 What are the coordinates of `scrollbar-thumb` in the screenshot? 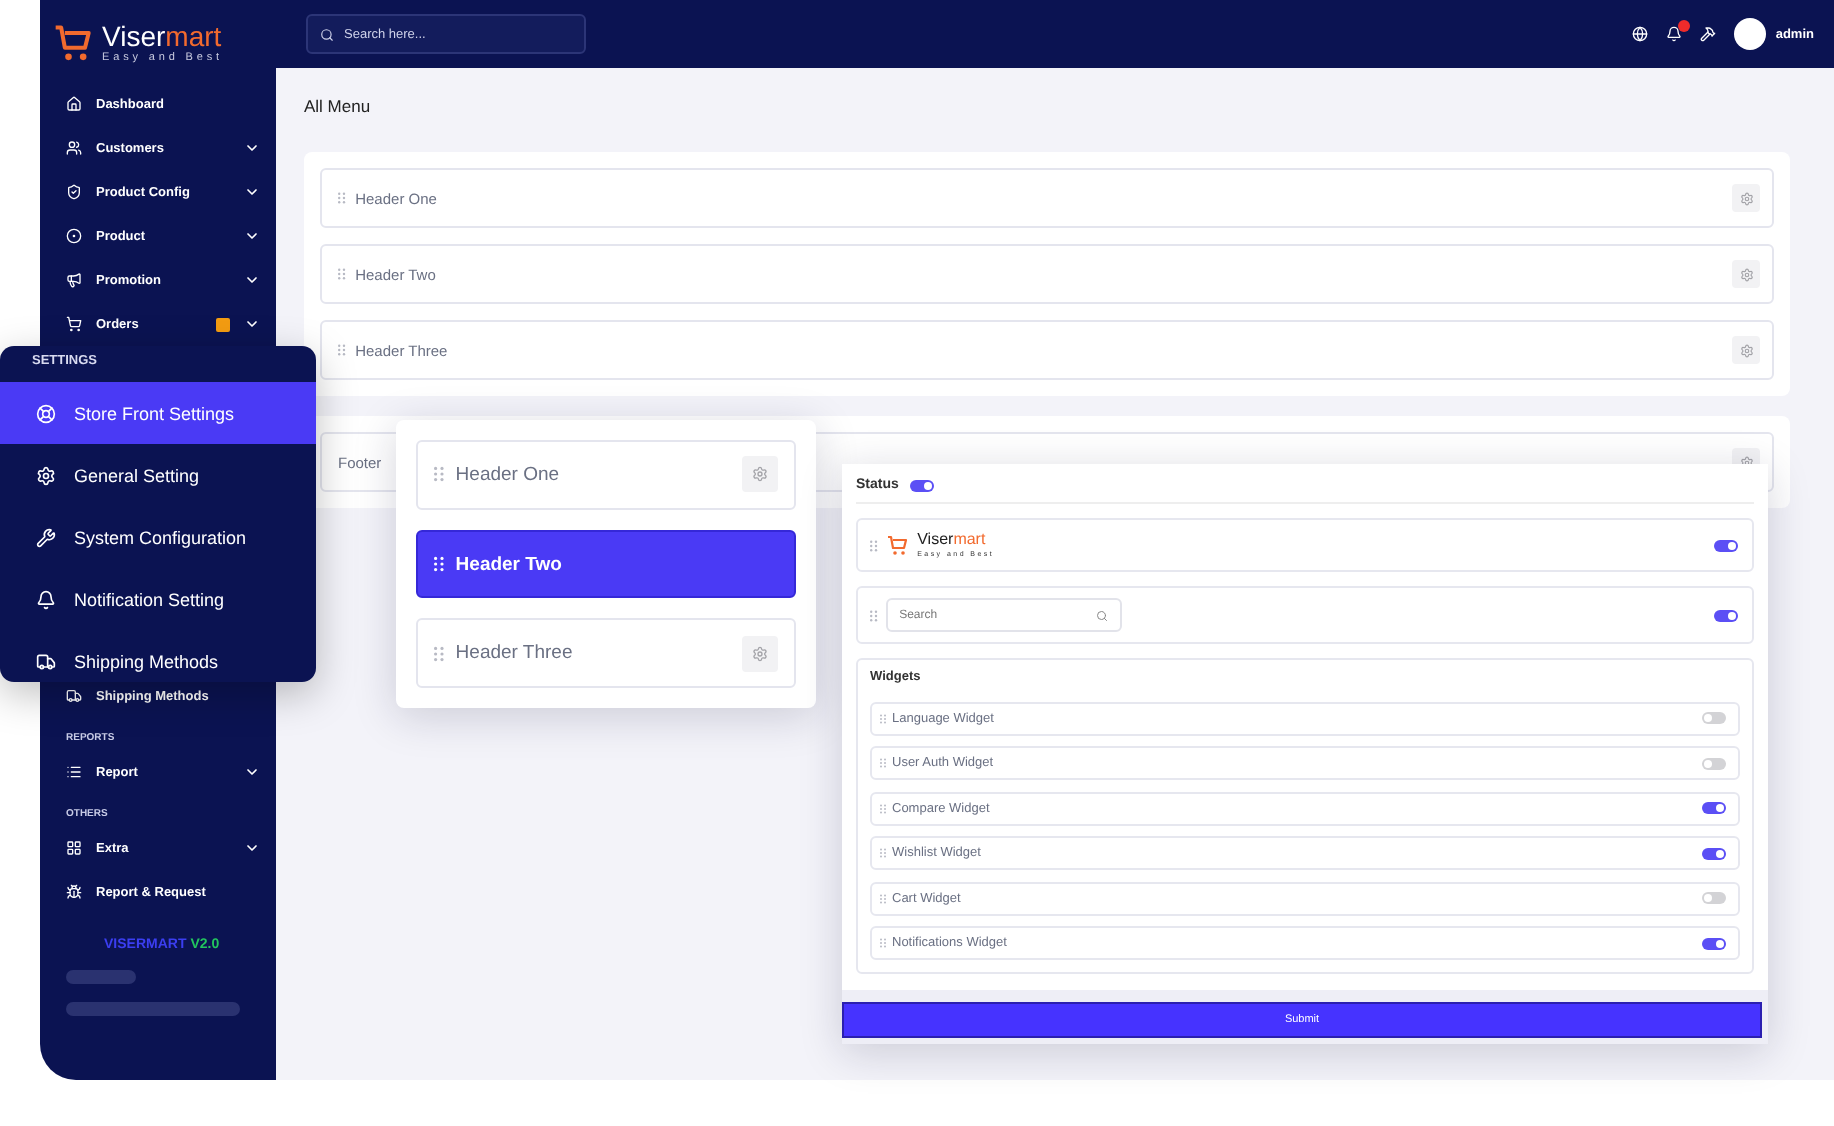 It's located at (101, 977).